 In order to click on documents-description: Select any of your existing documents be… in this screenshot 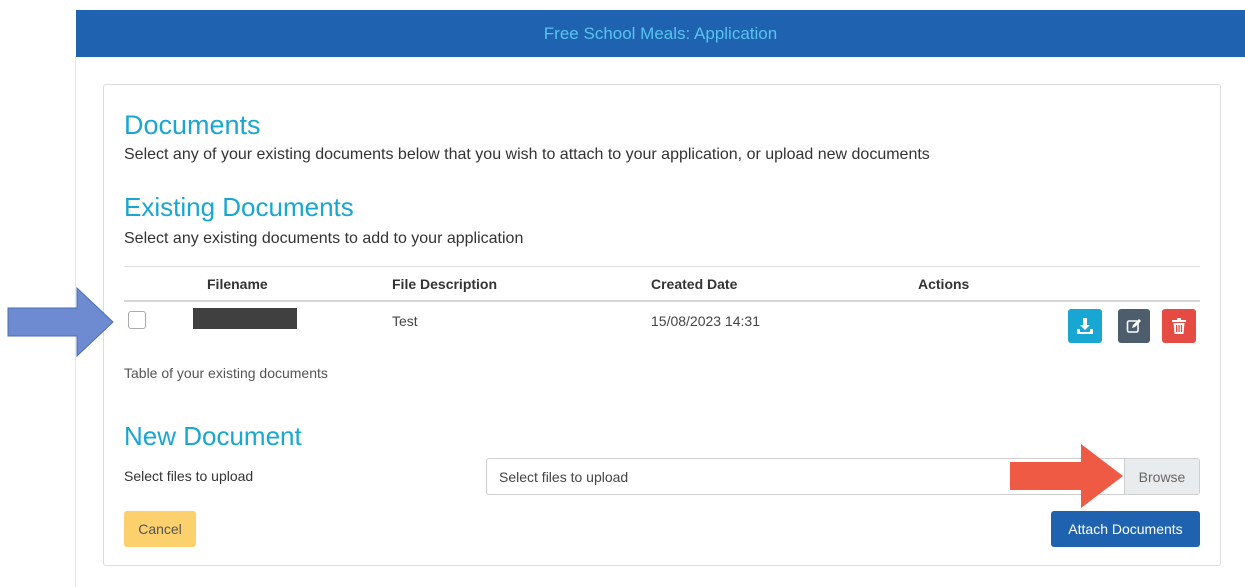, I will do `click(527, 154)`.